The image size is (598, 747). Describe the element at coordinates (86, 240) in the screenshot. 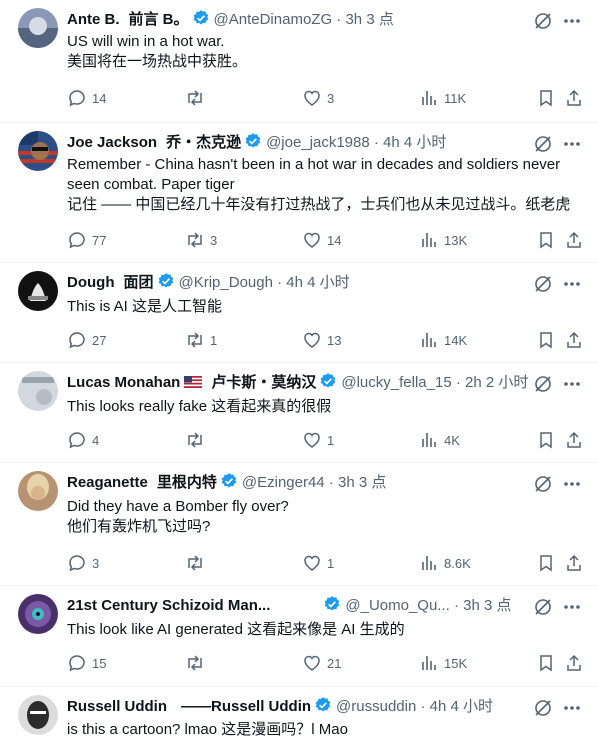

I see `reply-button: 77` at that location.